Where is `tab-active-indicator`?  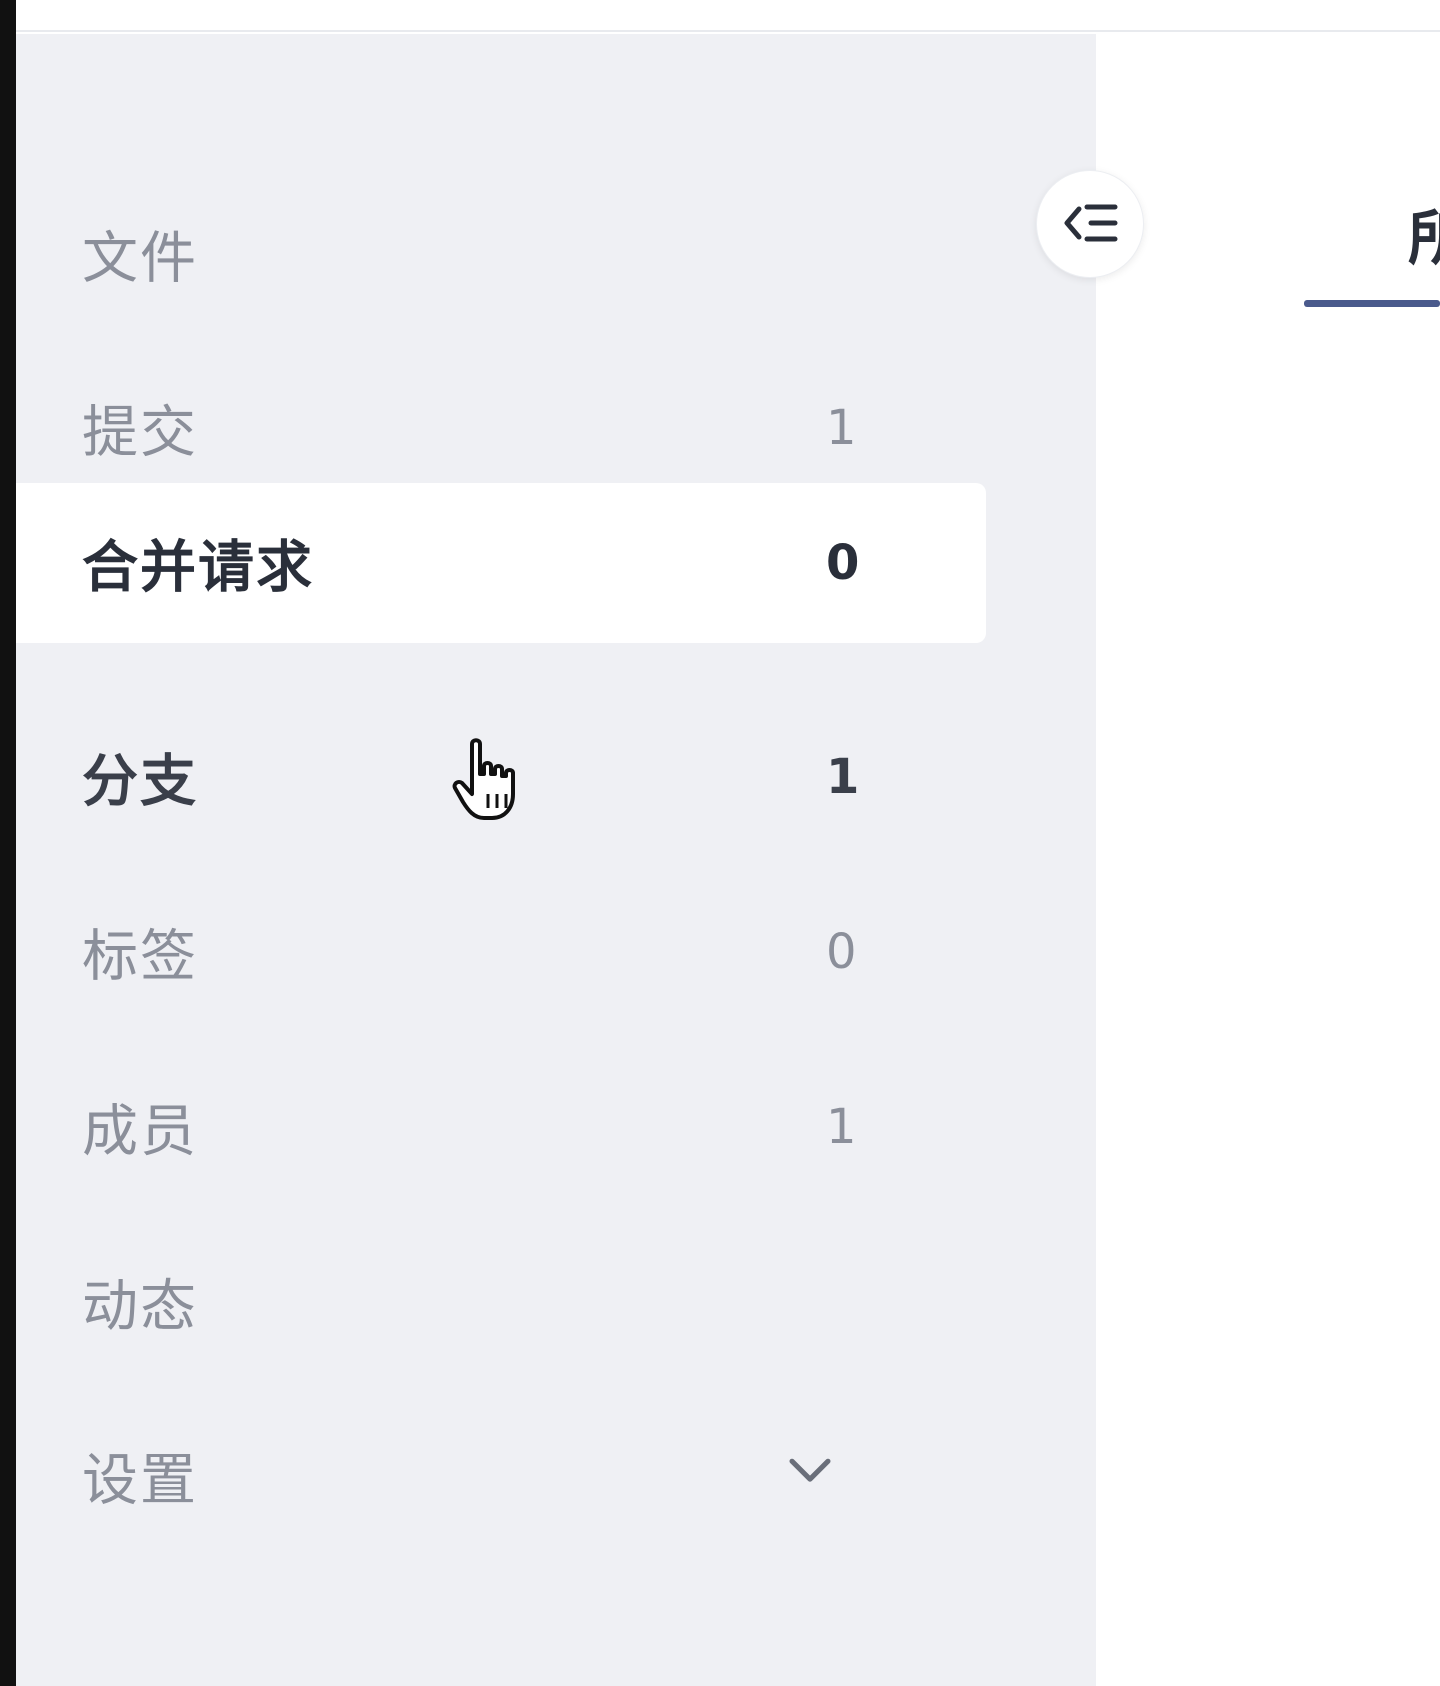
tab-active-indicator is located at coordinates (1372, 303).